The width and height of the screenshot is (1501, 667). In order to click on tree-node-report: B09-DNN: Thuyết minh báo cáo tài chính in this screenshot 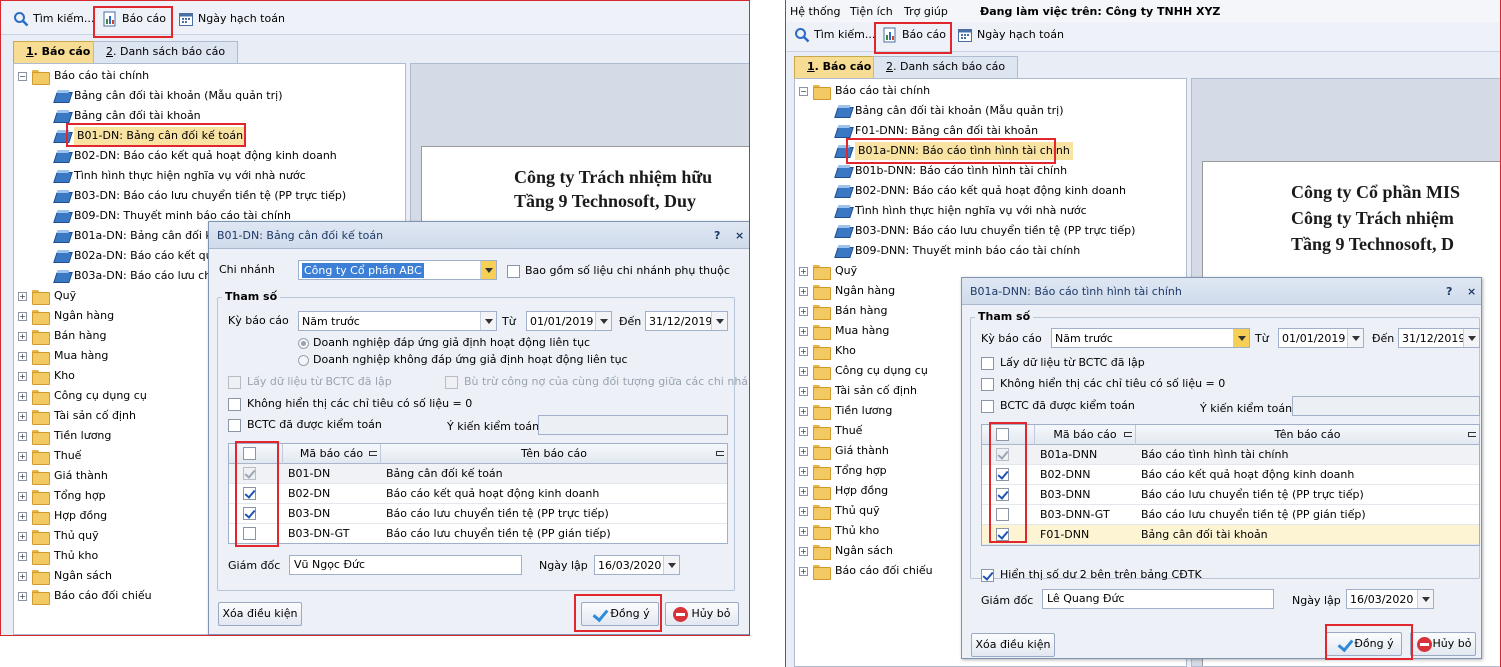, I will do `click(992, 251)`.